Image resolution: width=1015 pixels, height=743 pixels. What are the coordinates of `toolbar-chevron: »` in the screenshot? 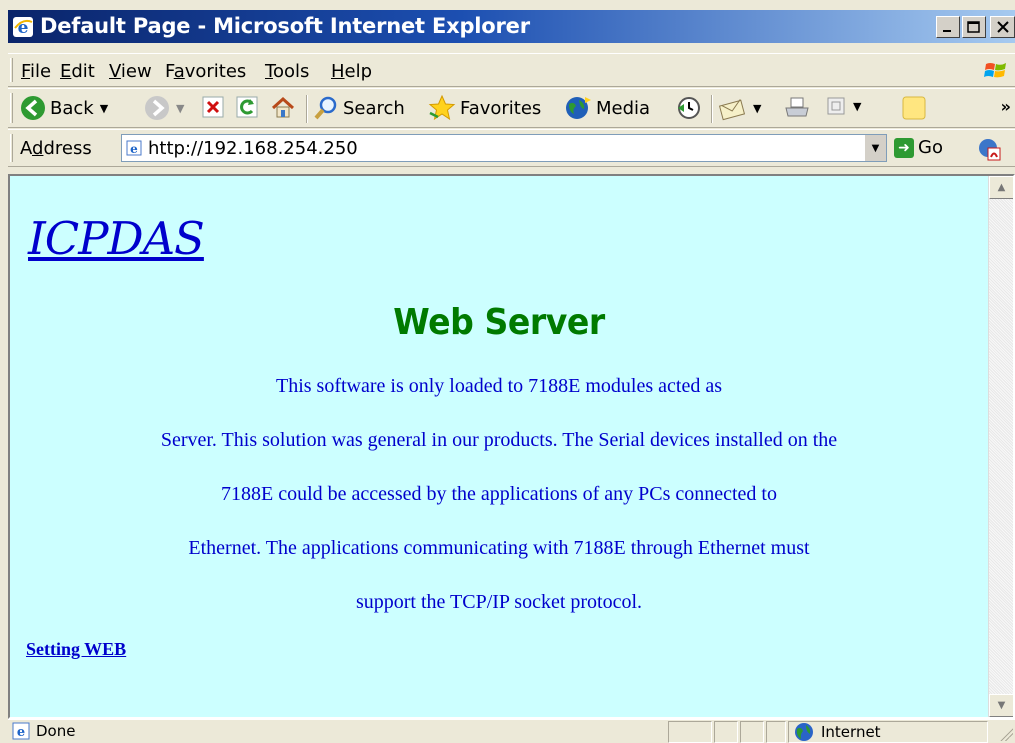 It's located at (1006, 106).